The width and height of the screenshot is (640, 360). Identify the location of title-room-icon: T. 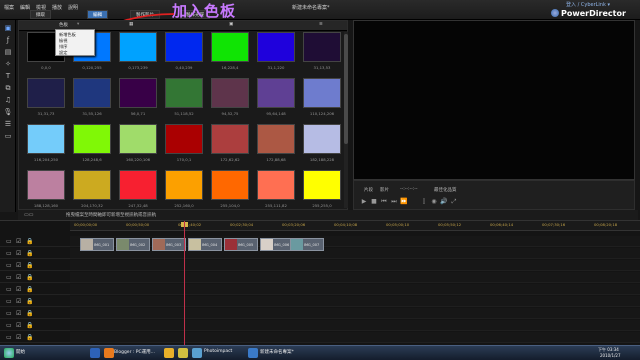
(8, 76).